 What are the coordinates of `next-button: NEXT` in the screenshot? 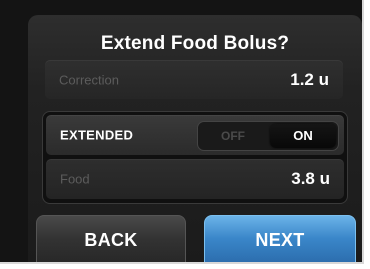 It's located at (280, 238).